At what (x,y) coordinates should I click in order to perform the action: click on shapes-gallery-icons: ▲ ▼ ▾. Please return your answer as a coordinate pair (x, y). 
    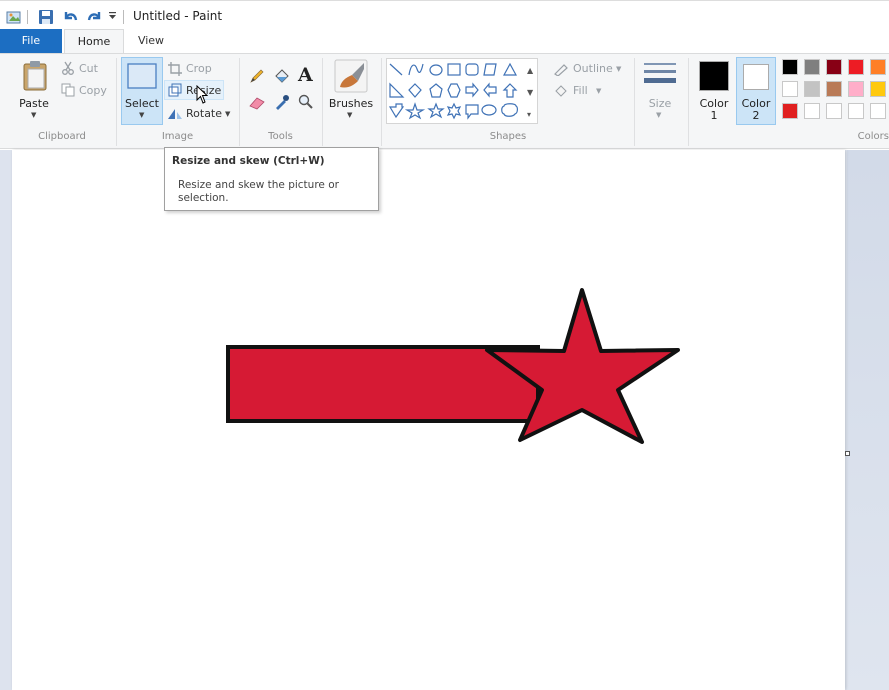
    Looking at the image, I should click on (463, 92).